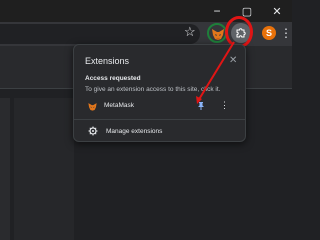 The image size is (320, 240). What do you see at coordinates (107, 61) in the screenshot?
I see `popup-title: Extensions` at bounding box center [107, 61].